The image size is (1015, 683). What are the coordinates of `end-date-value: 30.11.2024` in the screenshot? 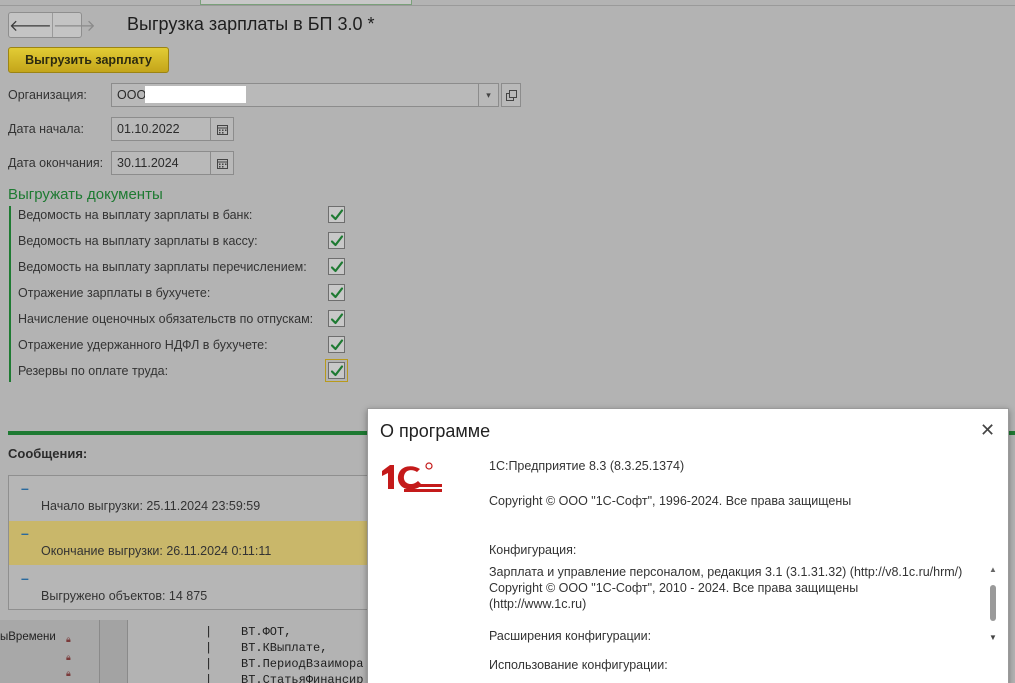 It's located at (148, 163).